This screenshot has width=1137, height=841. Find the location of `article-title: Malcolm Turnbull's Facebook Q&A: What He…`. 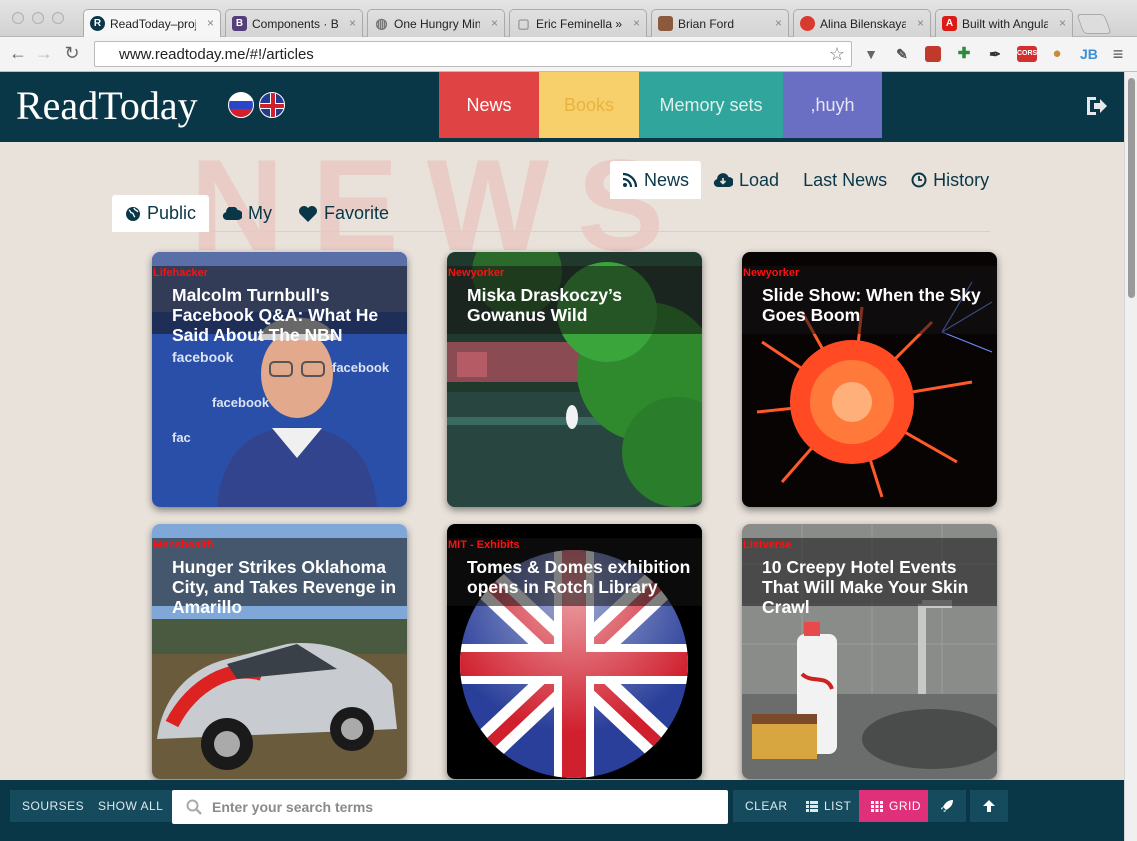

article-title: Malcolm Turnbull's Facebook Q&A: What He… is located at coordinates (288, 315).